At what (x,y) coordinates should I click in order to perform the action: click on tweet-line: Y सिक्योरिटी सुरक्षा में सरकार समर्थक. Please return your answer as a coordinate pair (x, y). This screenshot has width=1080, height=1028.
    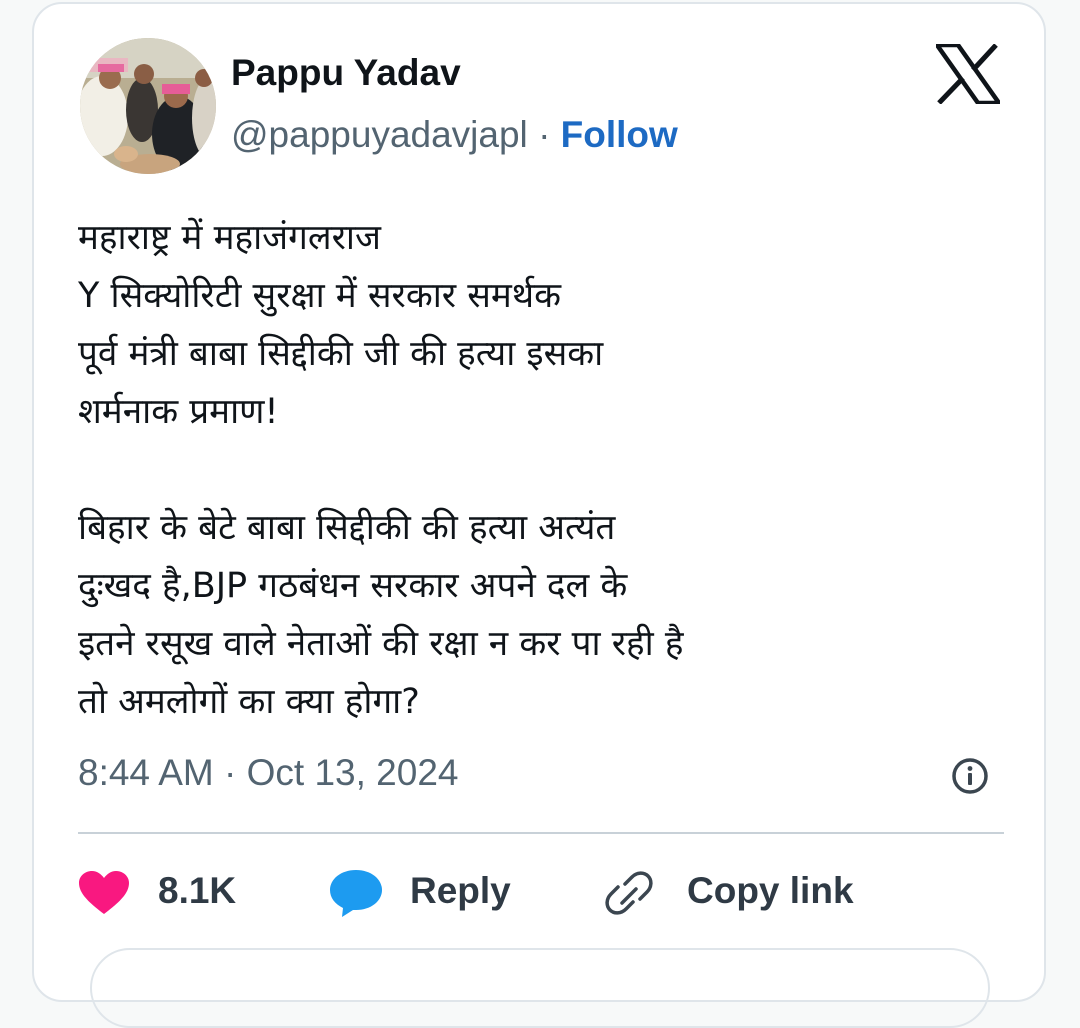
    Looking at the image, I should click on (320, 296).